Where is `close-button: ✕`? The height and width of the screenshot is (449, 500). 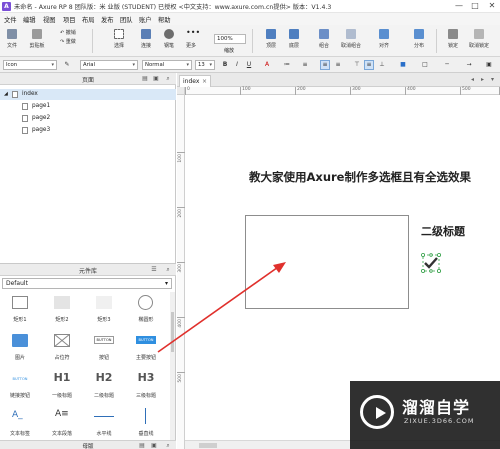 close-button: ✕ is located at coordinates (492, 6).